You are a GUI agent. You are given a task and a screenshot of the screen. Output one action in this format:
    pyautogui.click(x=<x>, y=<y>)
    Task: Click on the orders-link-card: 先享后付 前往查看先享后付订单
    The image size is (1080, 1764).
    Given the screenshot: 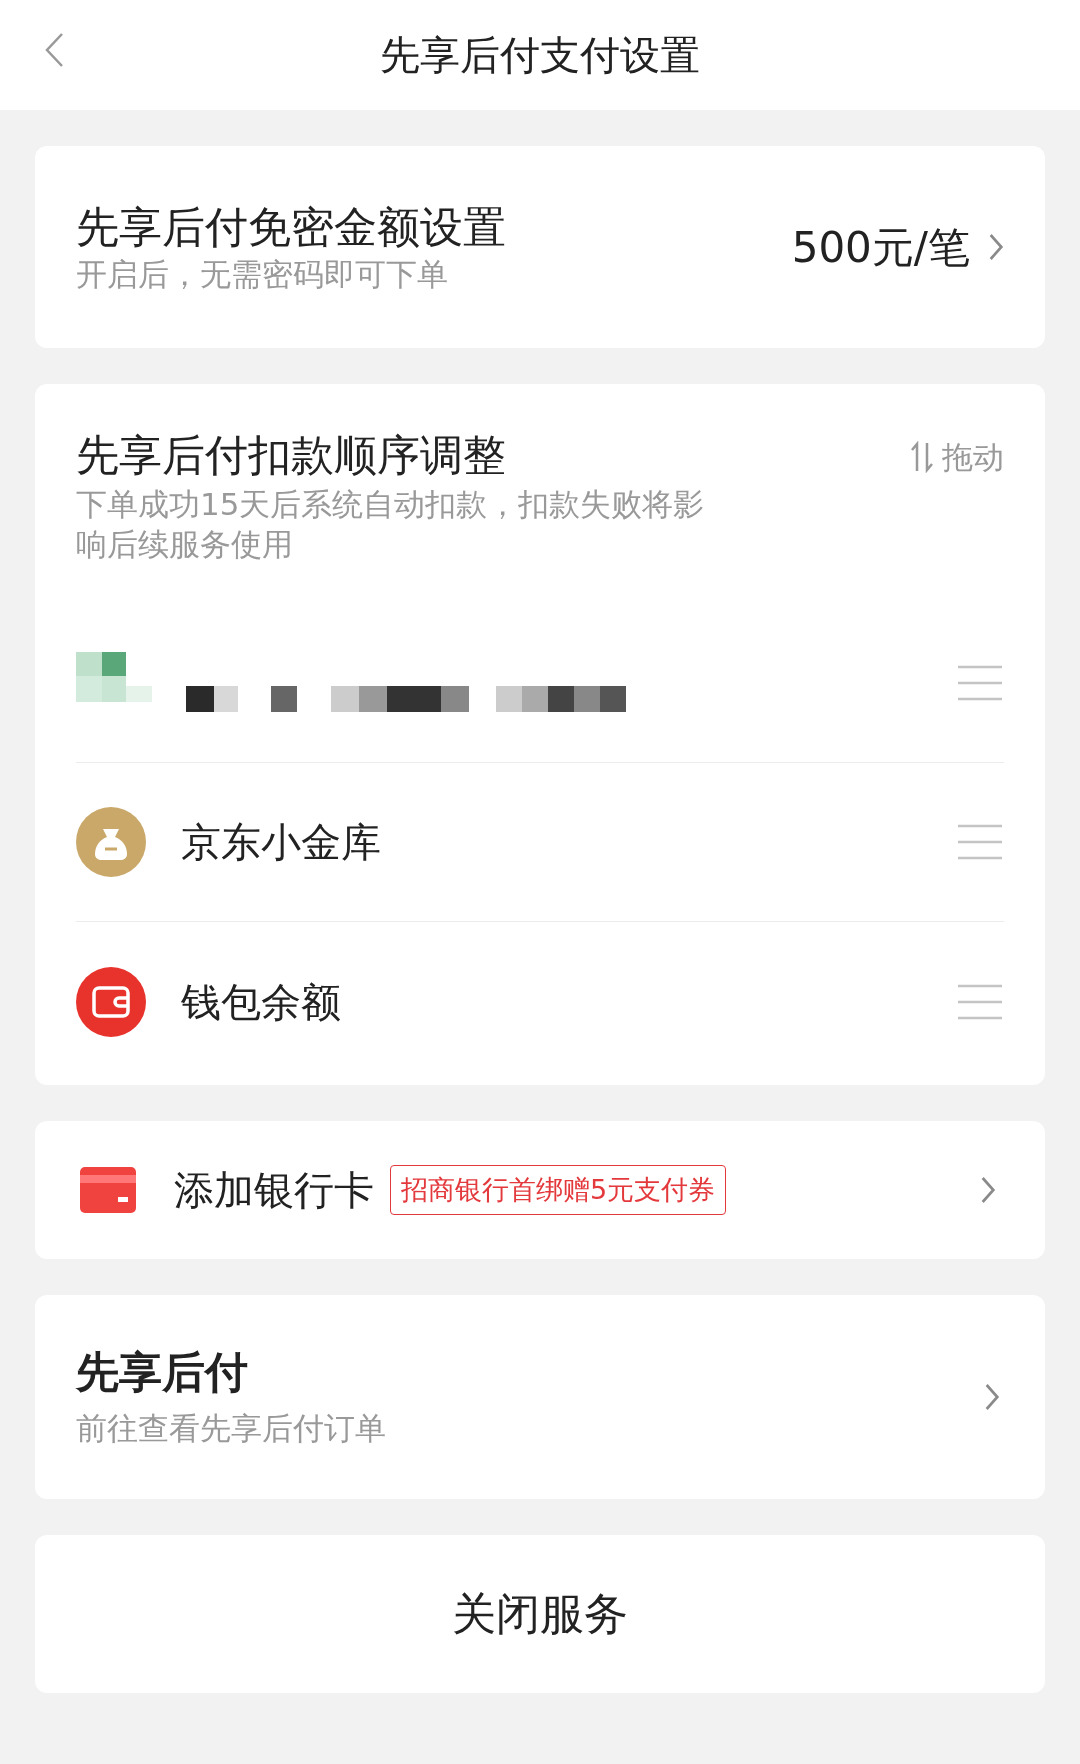 What is the action you would take?
    pyautogui.click(x=540, y=1397)
    